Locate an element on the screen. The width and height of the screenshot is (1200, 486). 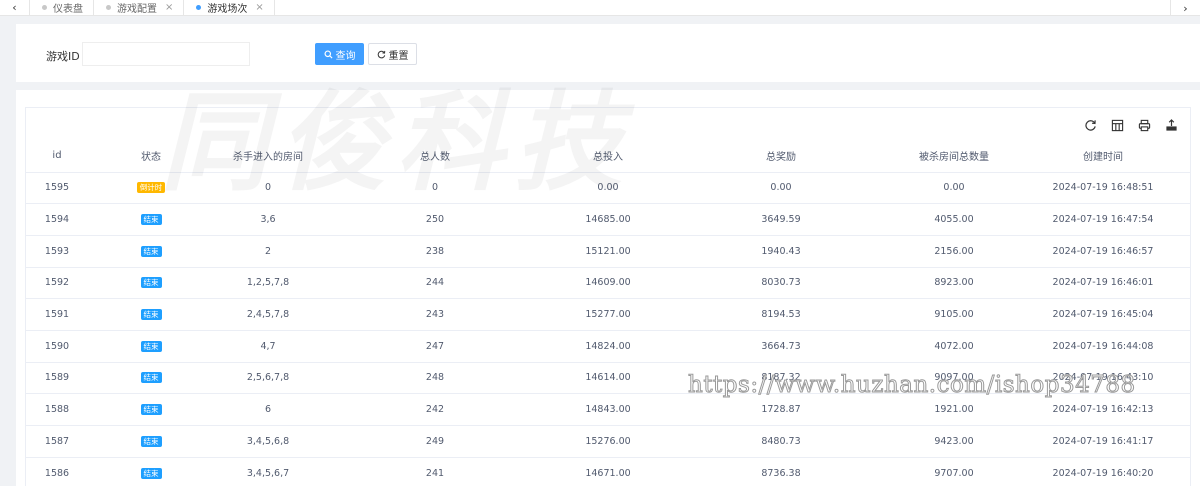
cell-total-players: 241 is located at coordinates (435, 471).